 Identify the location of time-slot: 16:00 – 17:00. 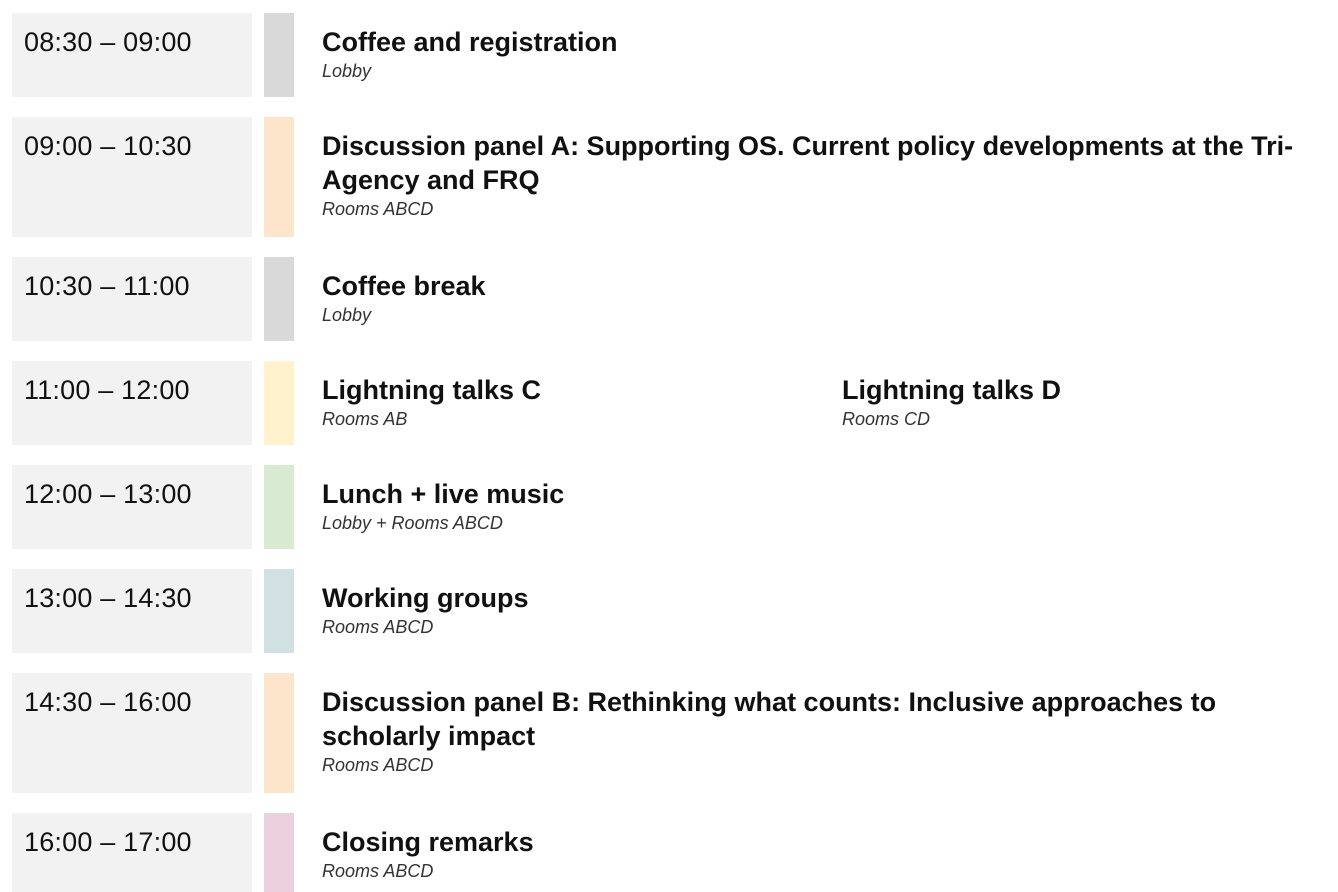
(132, 852).